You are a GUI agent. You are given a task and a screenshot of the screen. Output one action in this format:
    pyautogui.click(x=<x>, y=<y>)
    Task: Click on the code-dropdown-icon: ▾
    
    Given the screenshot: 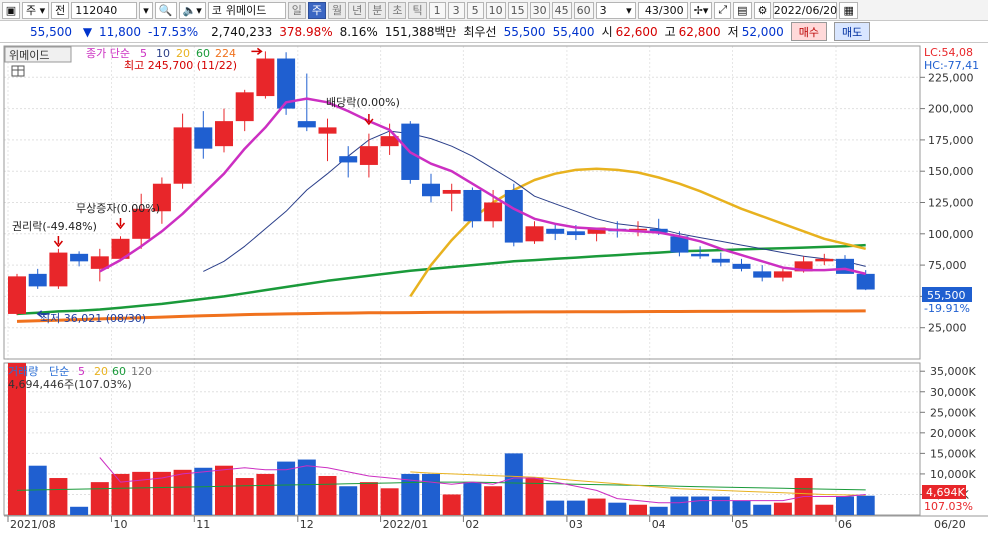 What is the action you would take?
    pyautogui.click(x=146, y=10)
    